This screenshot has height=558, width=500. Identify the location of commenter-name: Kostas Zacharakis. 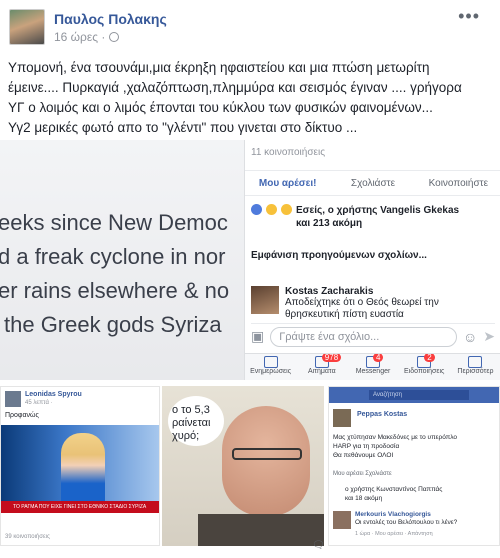
(362, 291).